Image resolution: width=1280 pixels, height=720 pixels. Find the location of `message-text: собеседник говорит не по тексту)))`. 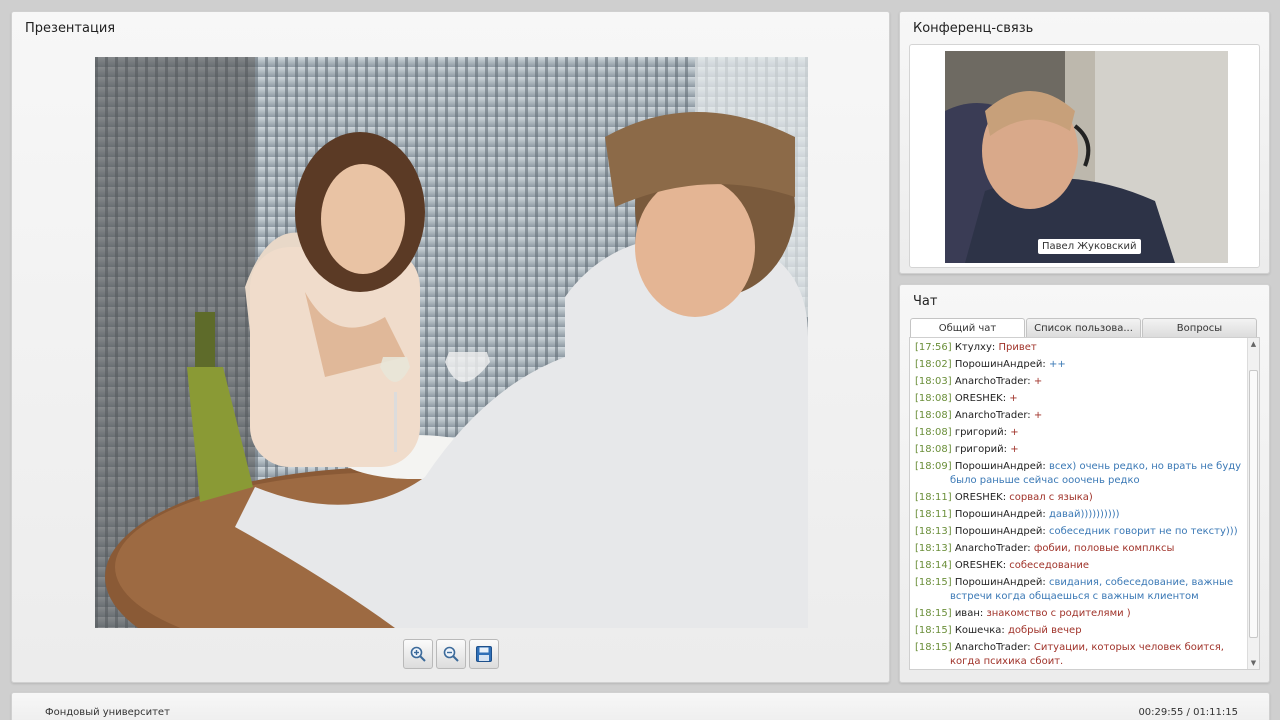

message-text: собеседник говорит не по тексту))) is located at coordinates (1143, 531).